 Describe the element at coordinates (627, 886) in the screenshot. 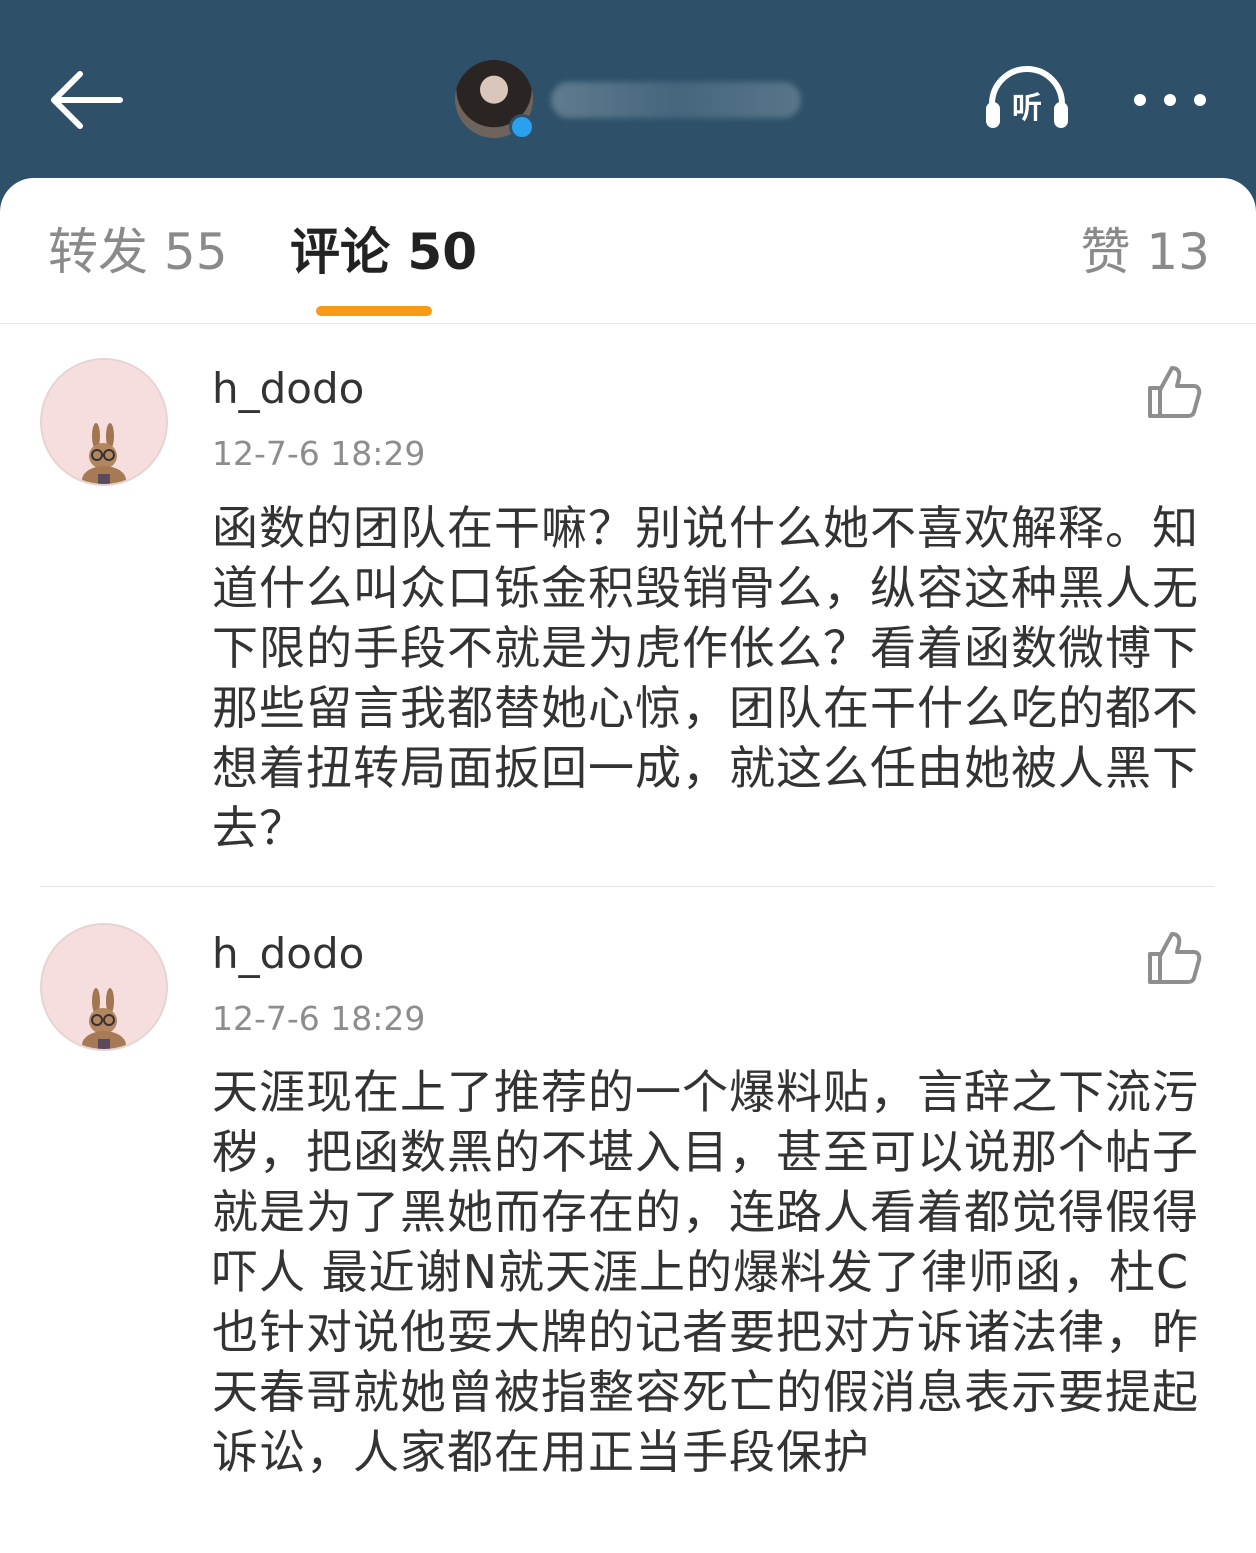

I see `comment-divider` at that location.